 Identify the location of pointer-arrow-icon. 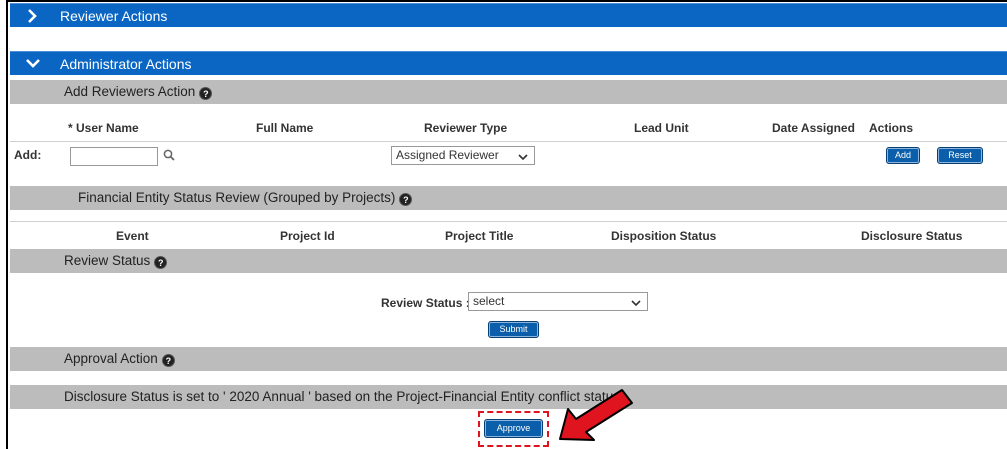
(596, 415).